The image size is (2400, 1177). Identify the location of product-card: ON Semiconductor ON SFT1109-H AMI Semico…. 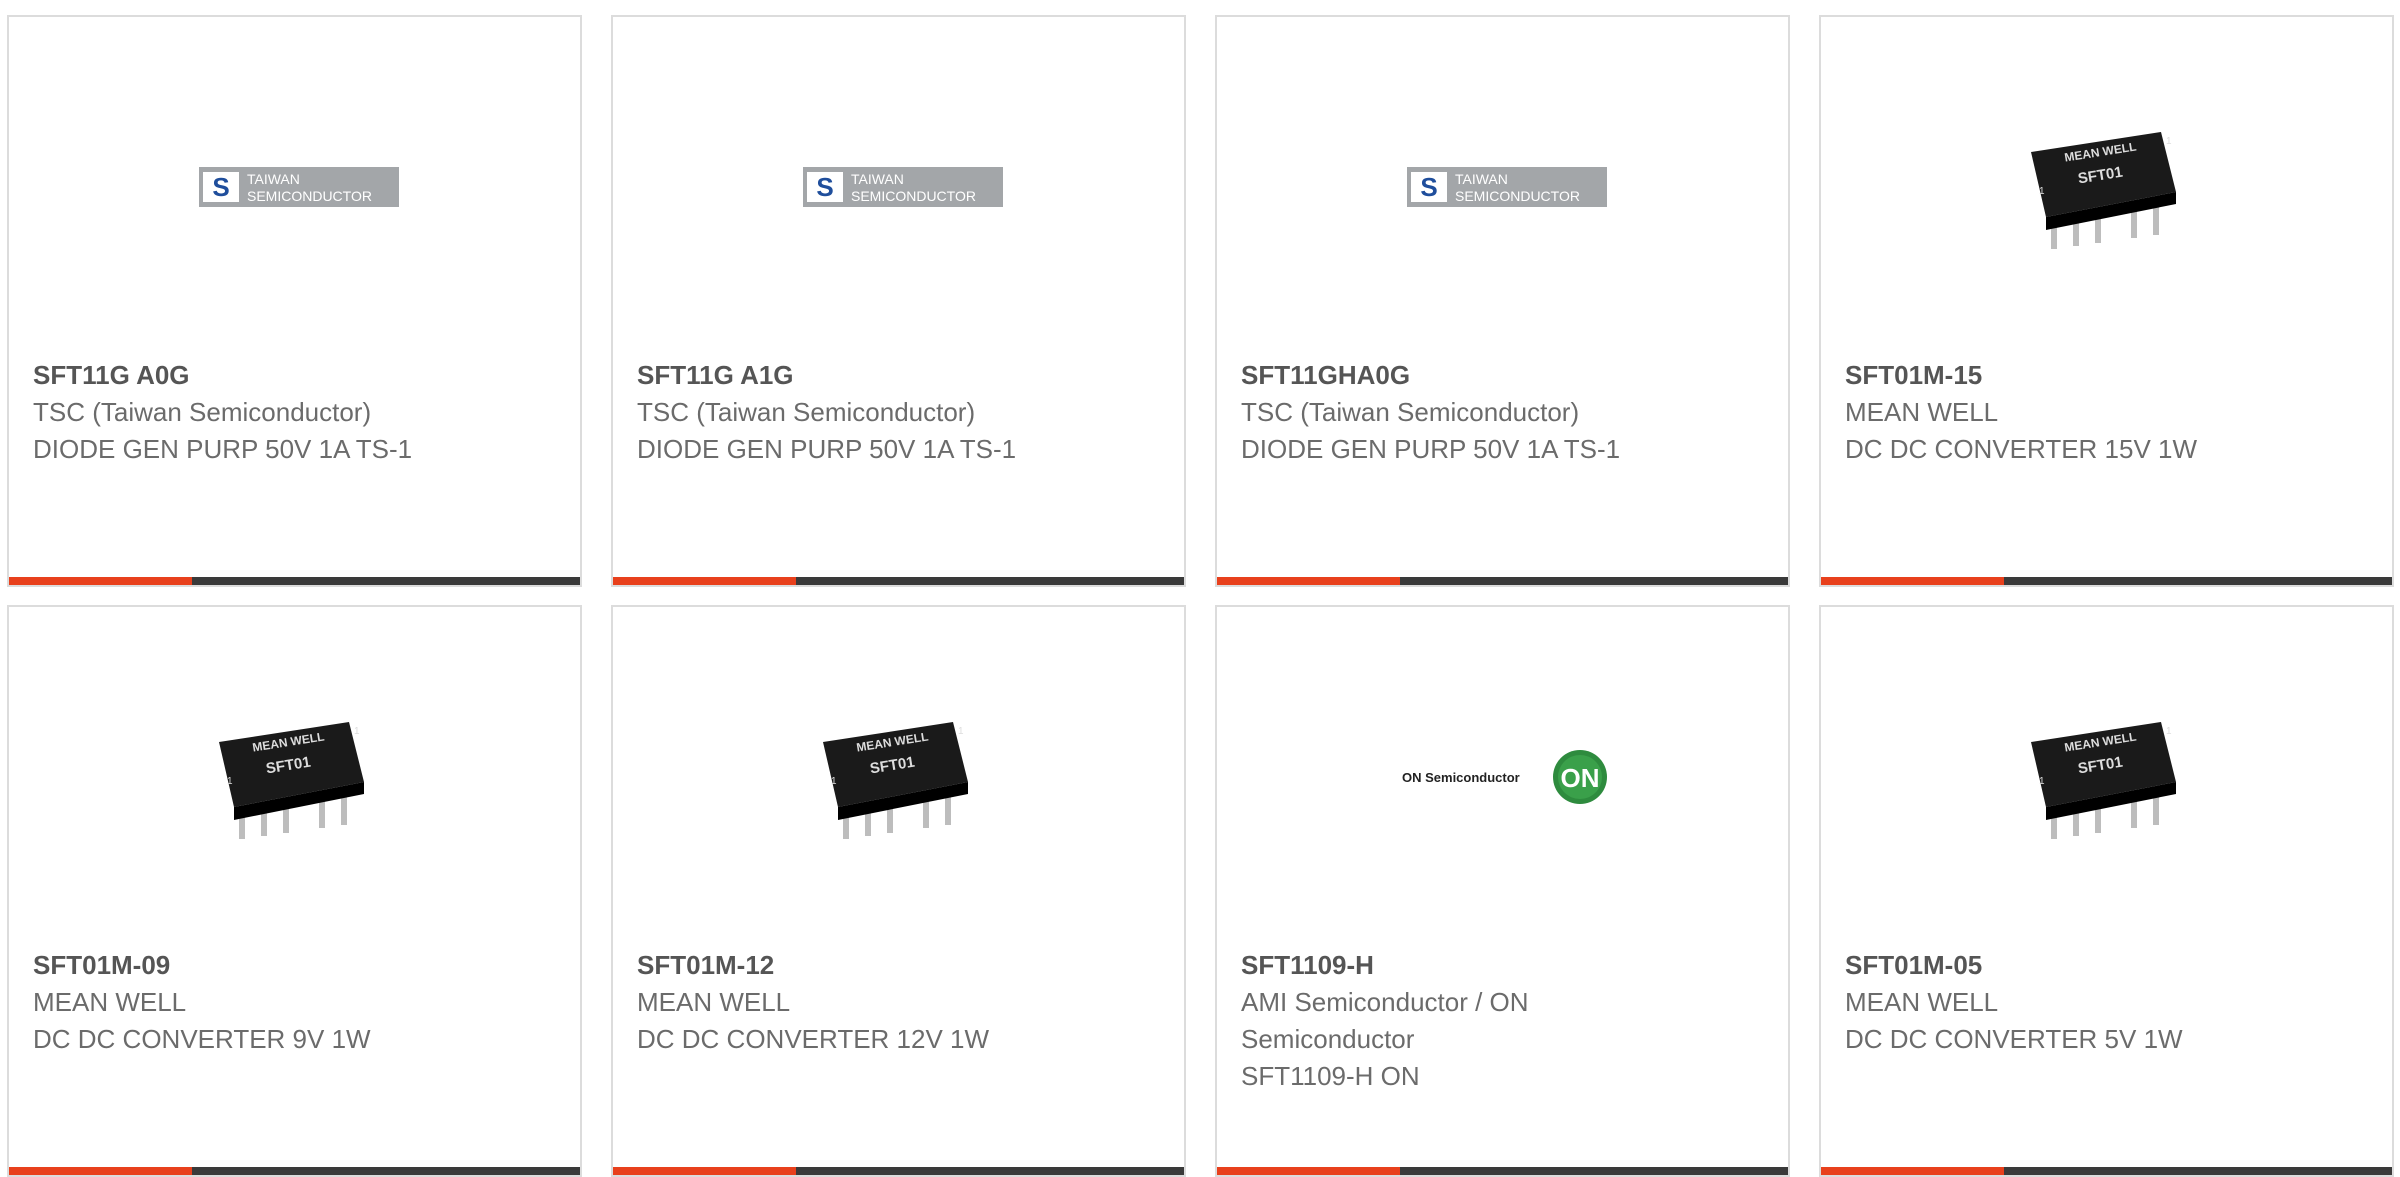
(1502, 891).